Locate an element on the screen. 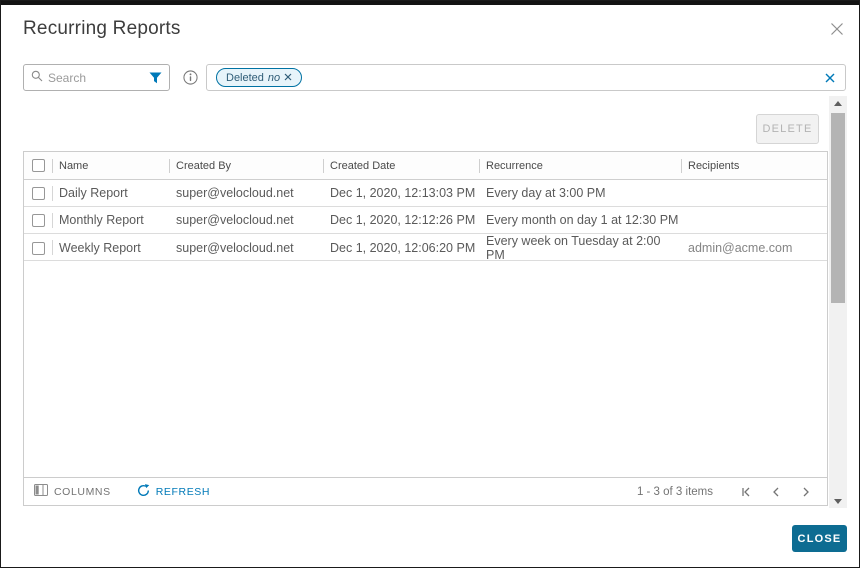 The width and height of the screenshot is (860, 568). scroll-down-button is located at coordinates (838, 501).